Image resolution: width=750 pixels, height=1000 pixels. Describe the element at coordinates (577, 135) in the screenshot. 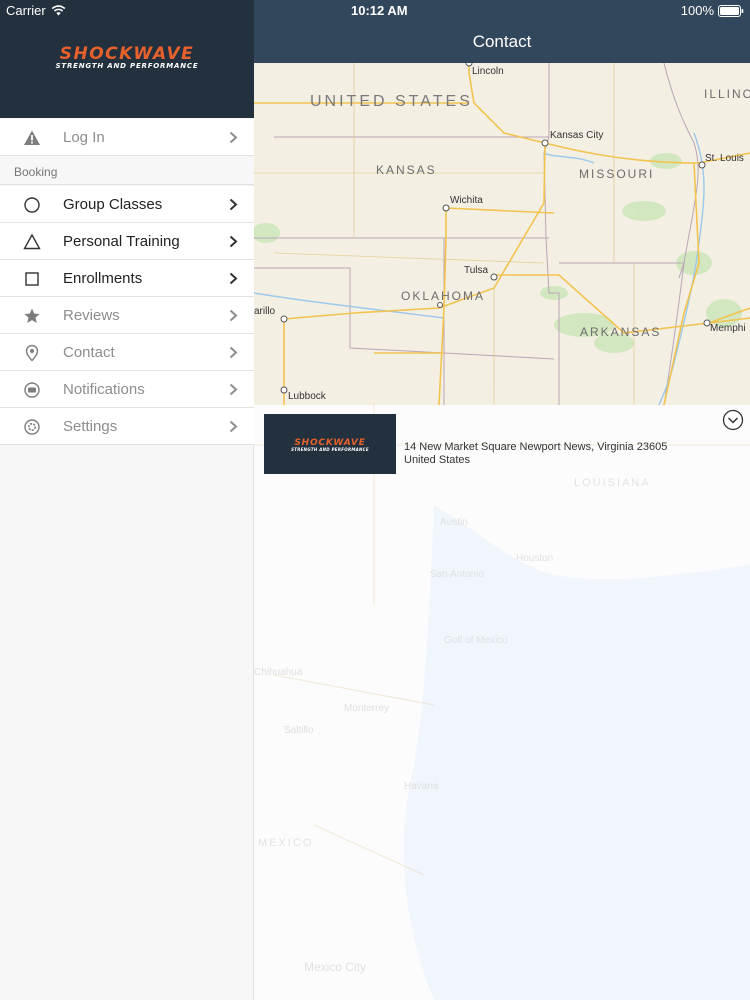

I see `city-label: Kansas City` at that location.